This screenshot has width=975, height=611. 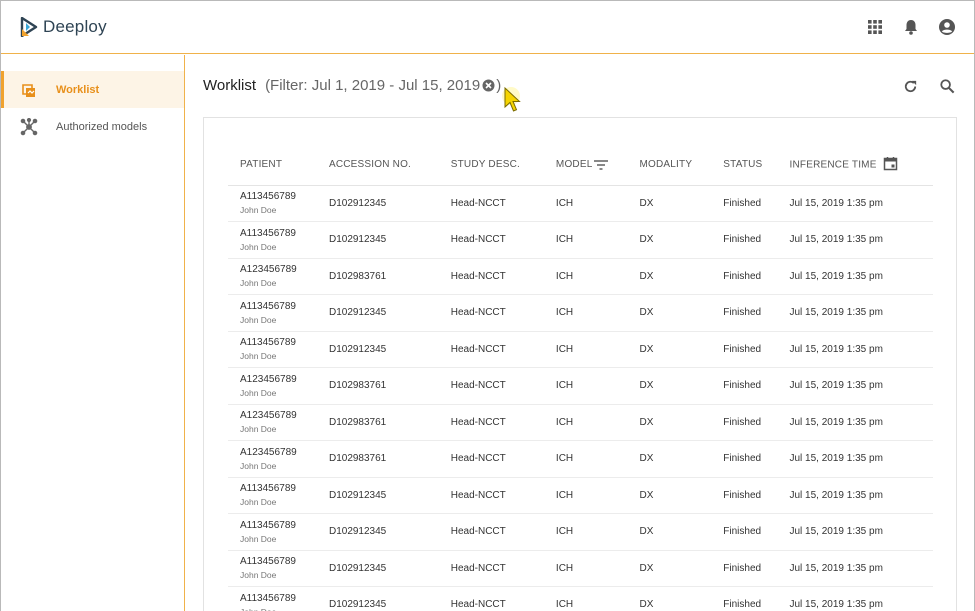 What do you see at coordinates (29, 126) in the screenshot?
I see `models-network-icon` at bounding box center [29, 126].